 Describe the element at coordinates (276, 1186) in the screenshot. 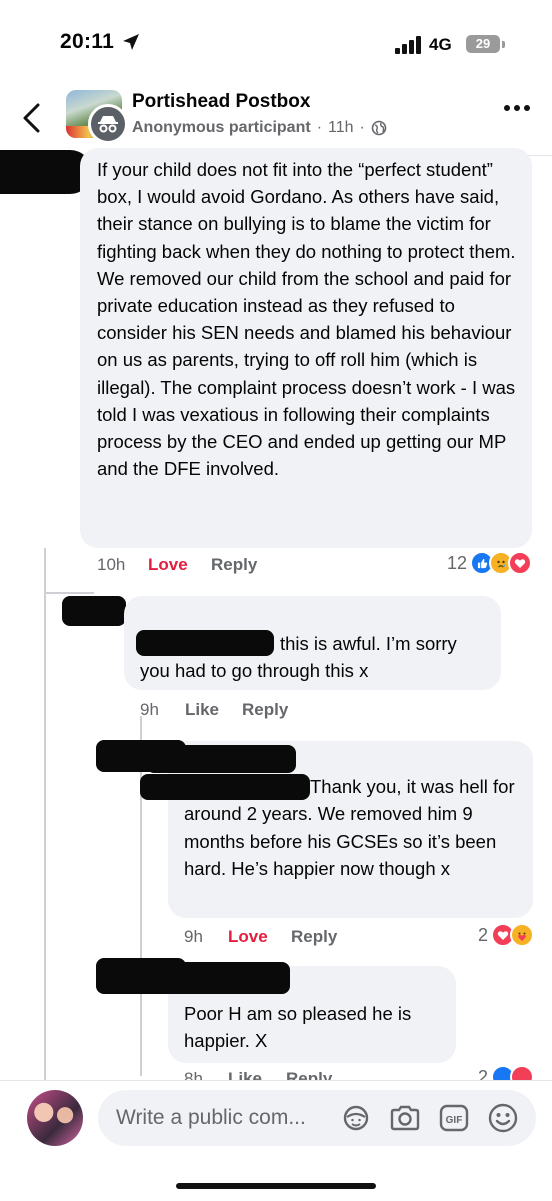

I see `home-indicator` at that location.